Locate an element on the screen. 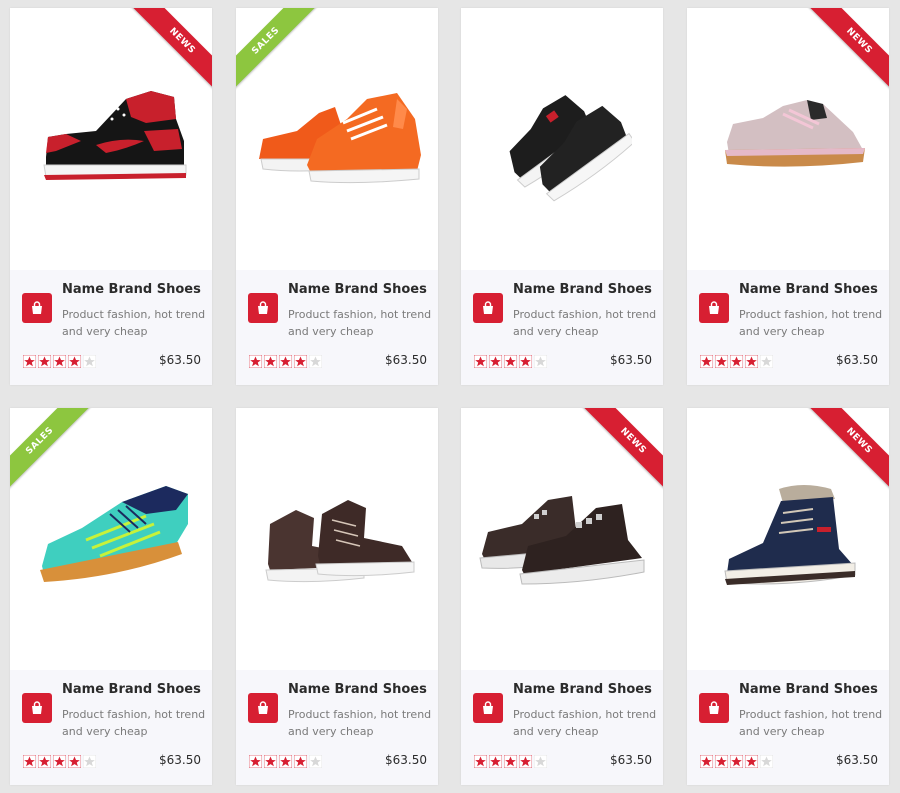 The image size is (900, 793). dark-brown-sneaker-pair-icon is located at coordinates (562, 540).